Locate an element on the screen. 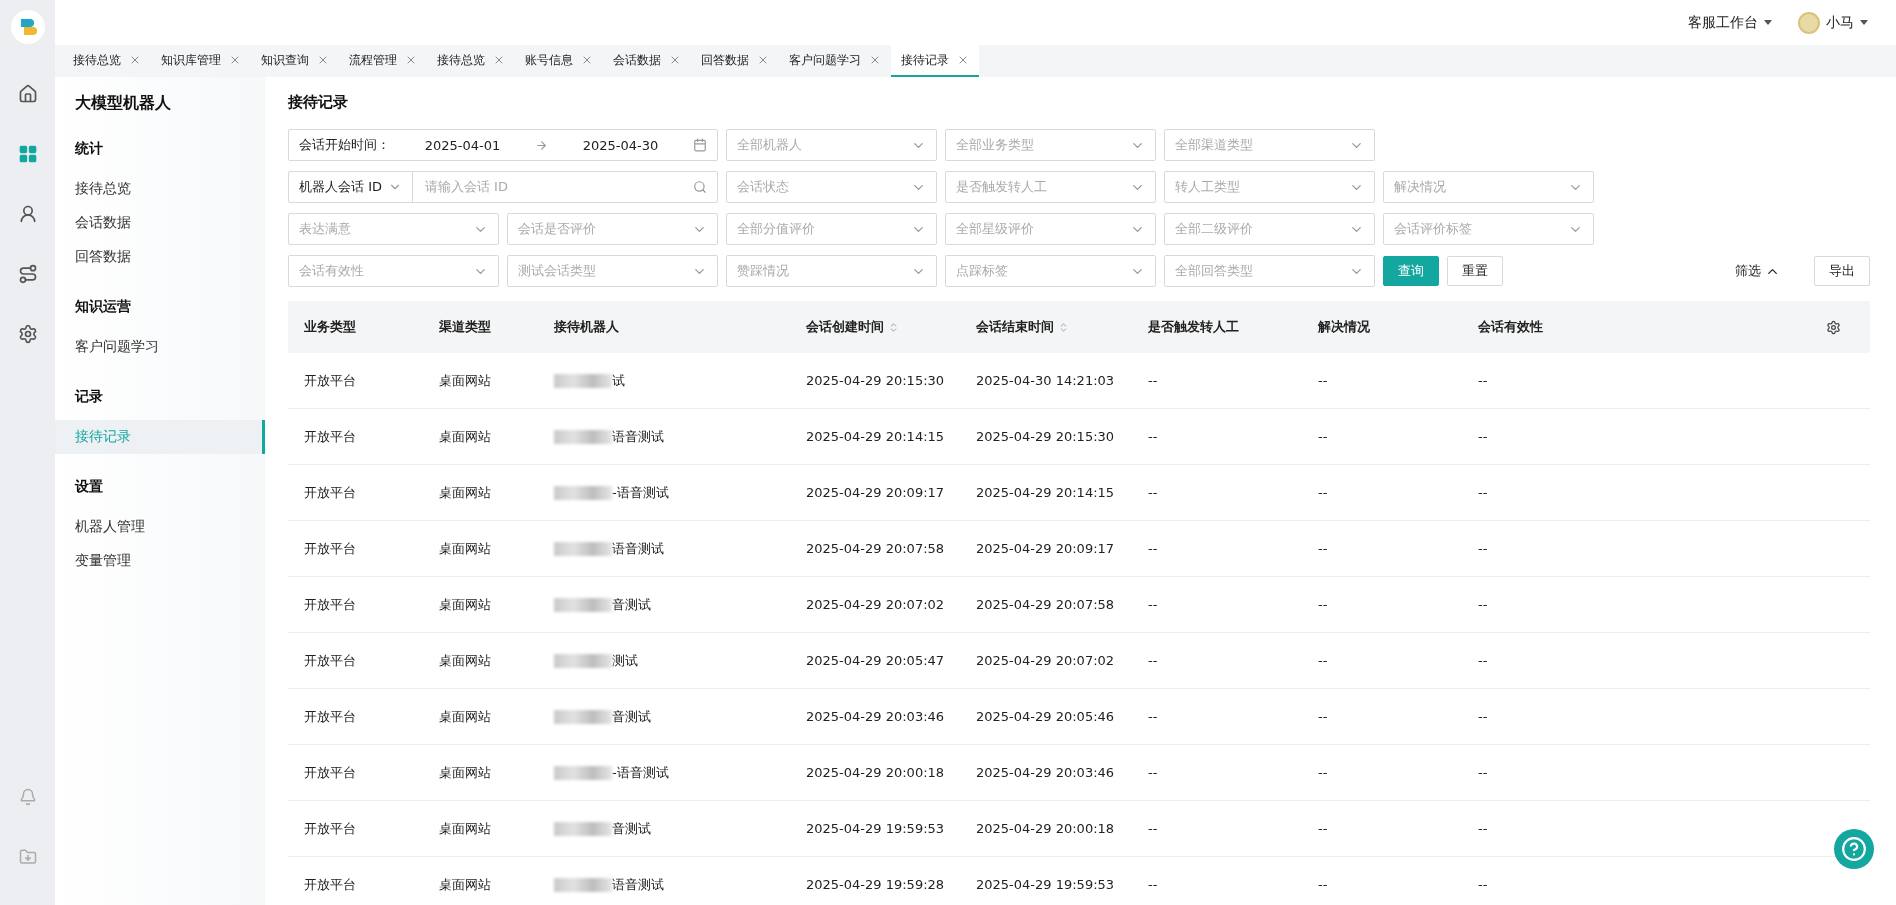 Image resolution: width=1896 pixels, height=905 pixels. table-cell: 2025-04-29 20:05:47 is located at coordinates (875, 660).